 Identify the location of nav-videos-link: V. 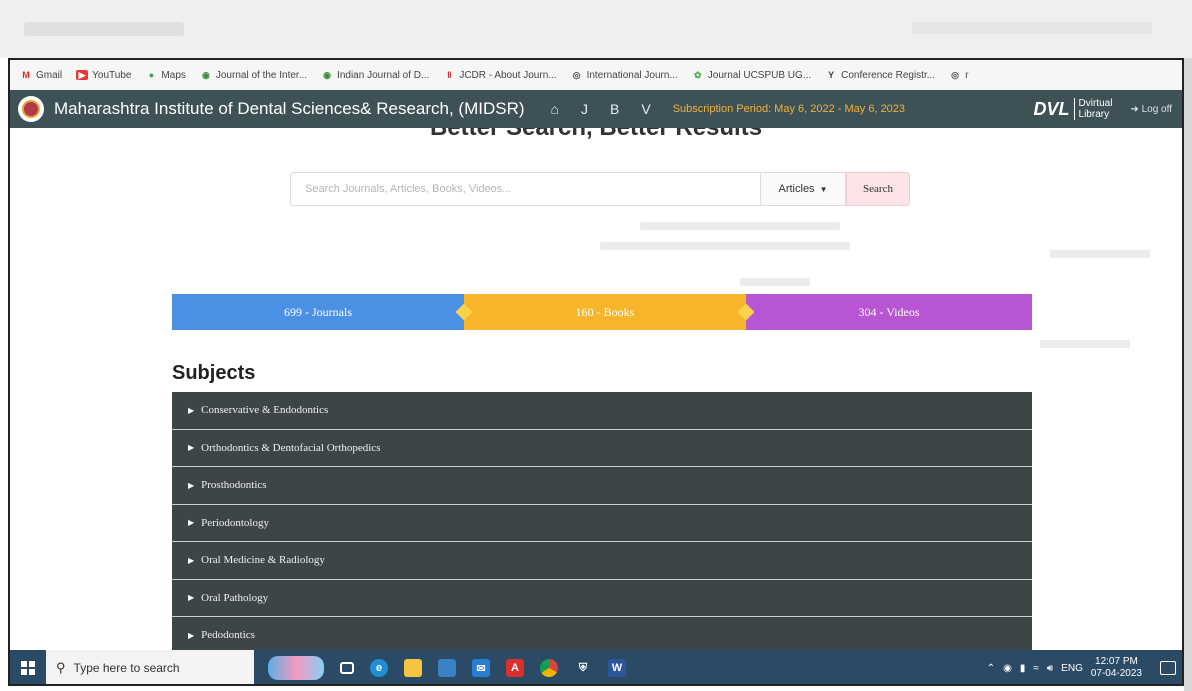
(645, 109).